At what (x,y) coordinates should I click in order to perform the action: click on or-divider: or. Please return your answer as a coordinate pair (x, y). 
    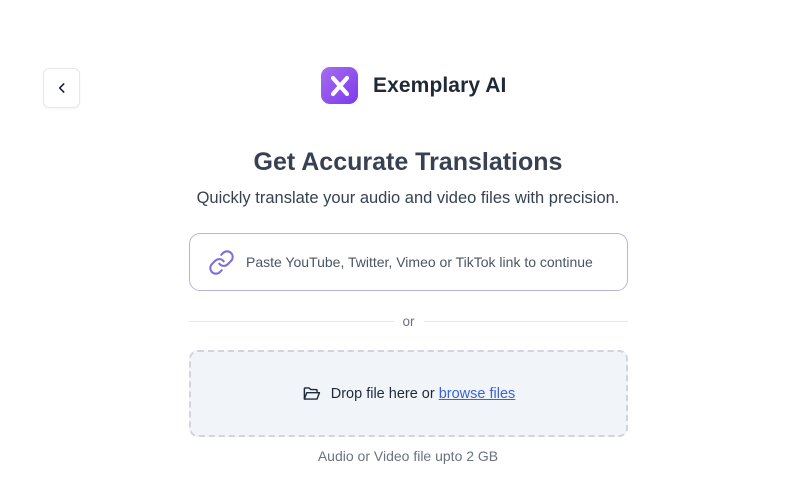
    Looking at the image, I should click on (409, 321).